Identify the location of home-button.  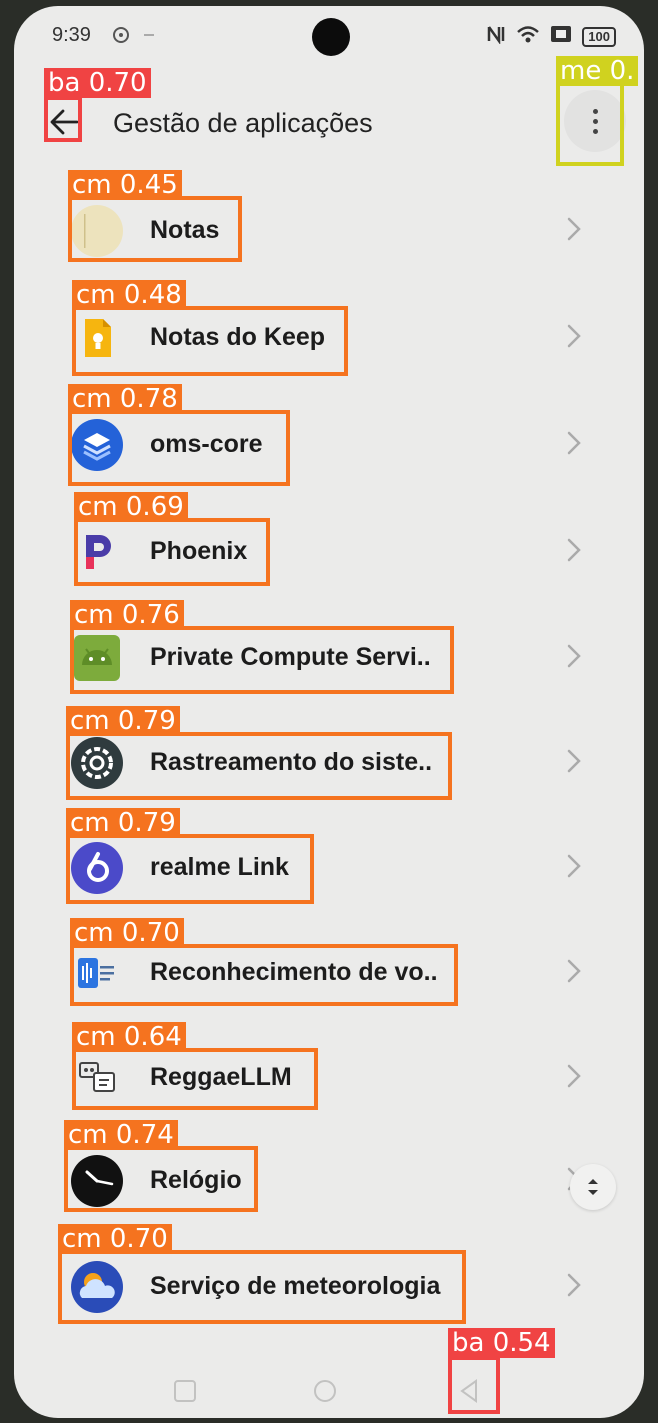
(325, 1391).